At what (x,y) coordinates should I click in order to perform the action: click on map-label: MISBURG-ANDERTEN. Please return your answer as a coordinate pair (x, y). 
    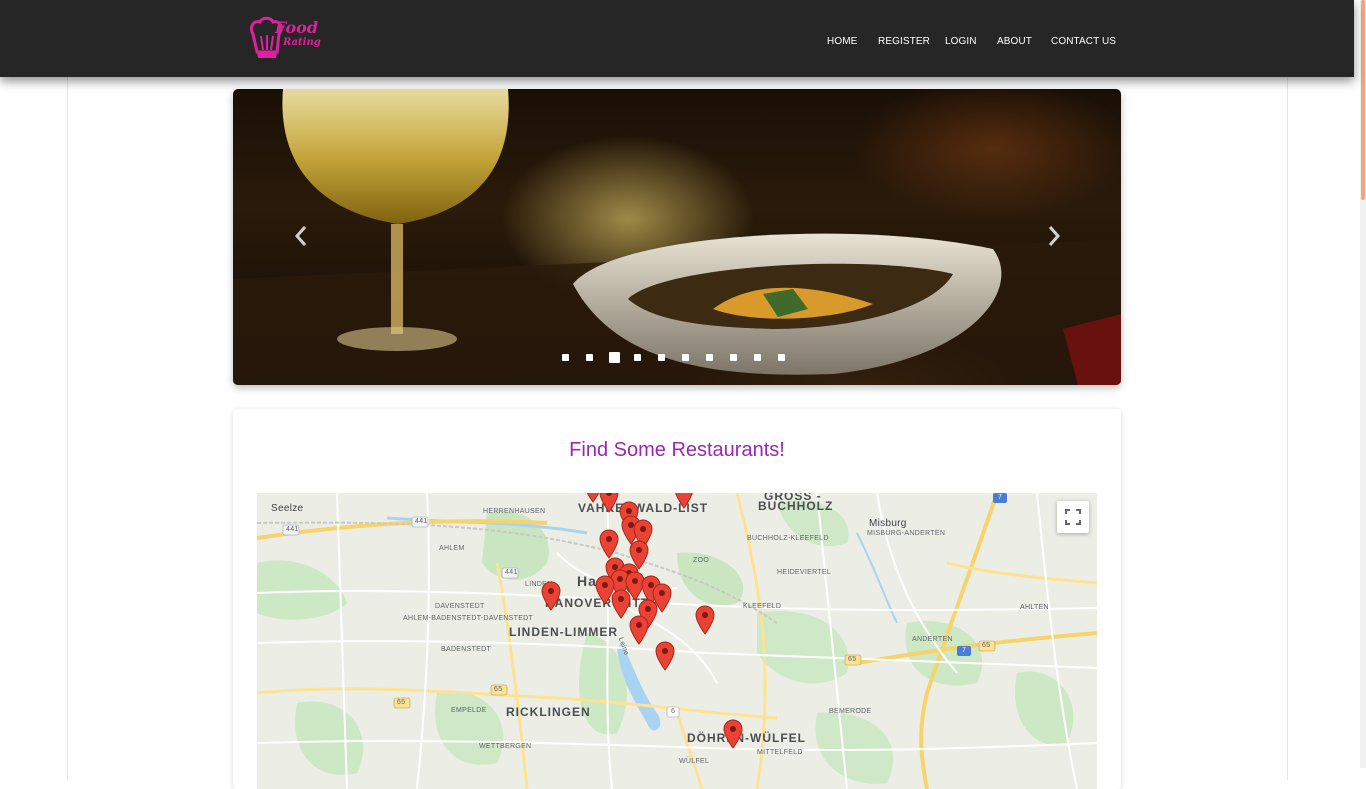
    Looking at the image, I should click on (906, 533).